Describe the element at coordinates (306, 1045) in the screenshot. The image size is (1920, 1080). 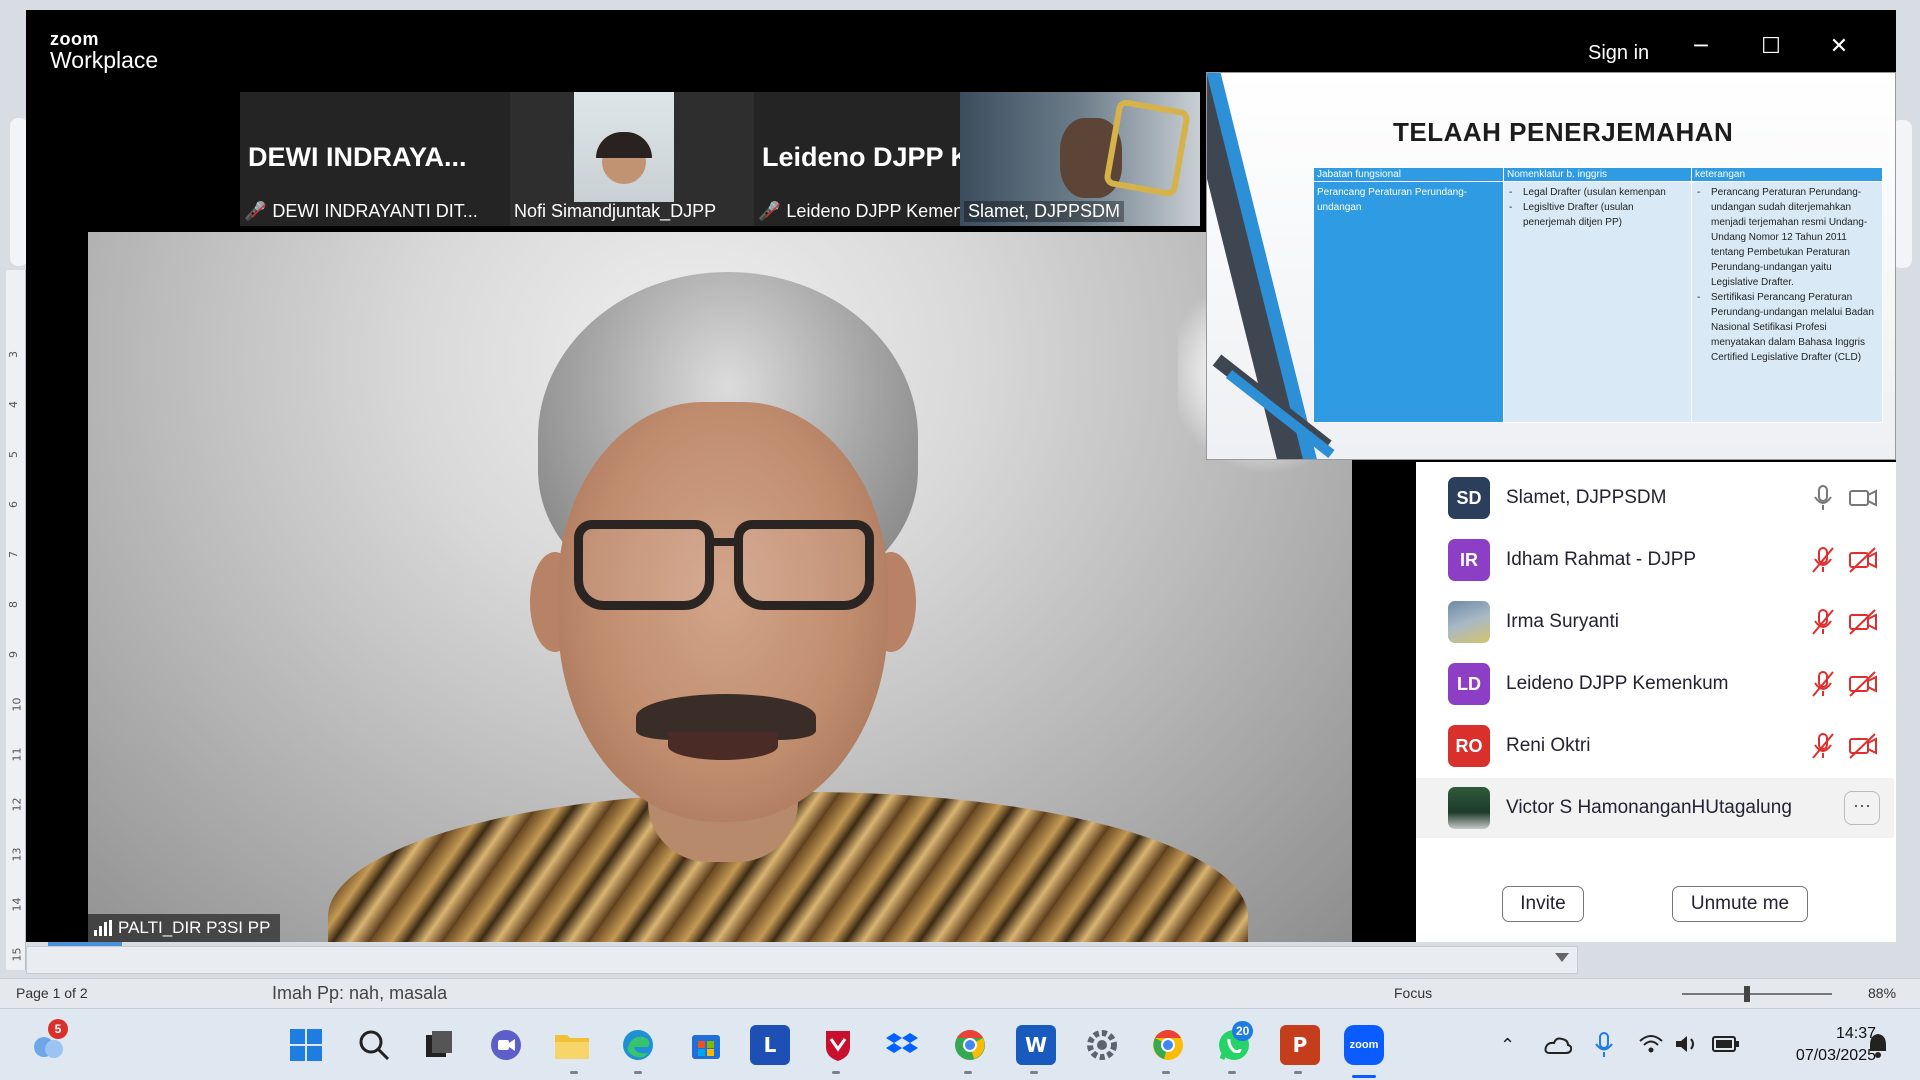
I see `start-icon` at that location.